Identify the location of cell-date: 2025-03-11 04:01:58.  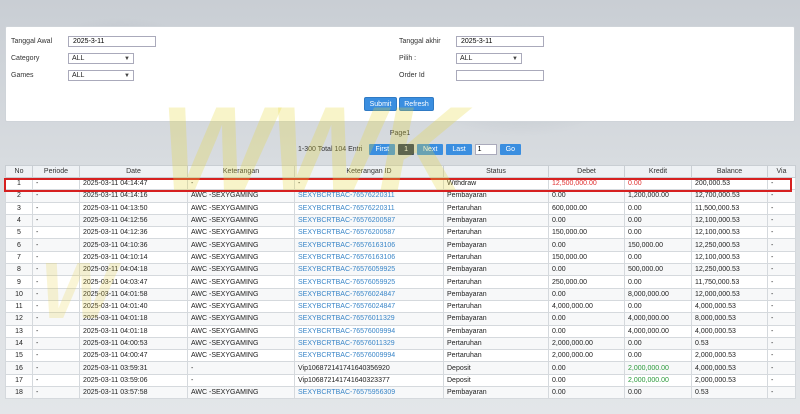
(133, 294).